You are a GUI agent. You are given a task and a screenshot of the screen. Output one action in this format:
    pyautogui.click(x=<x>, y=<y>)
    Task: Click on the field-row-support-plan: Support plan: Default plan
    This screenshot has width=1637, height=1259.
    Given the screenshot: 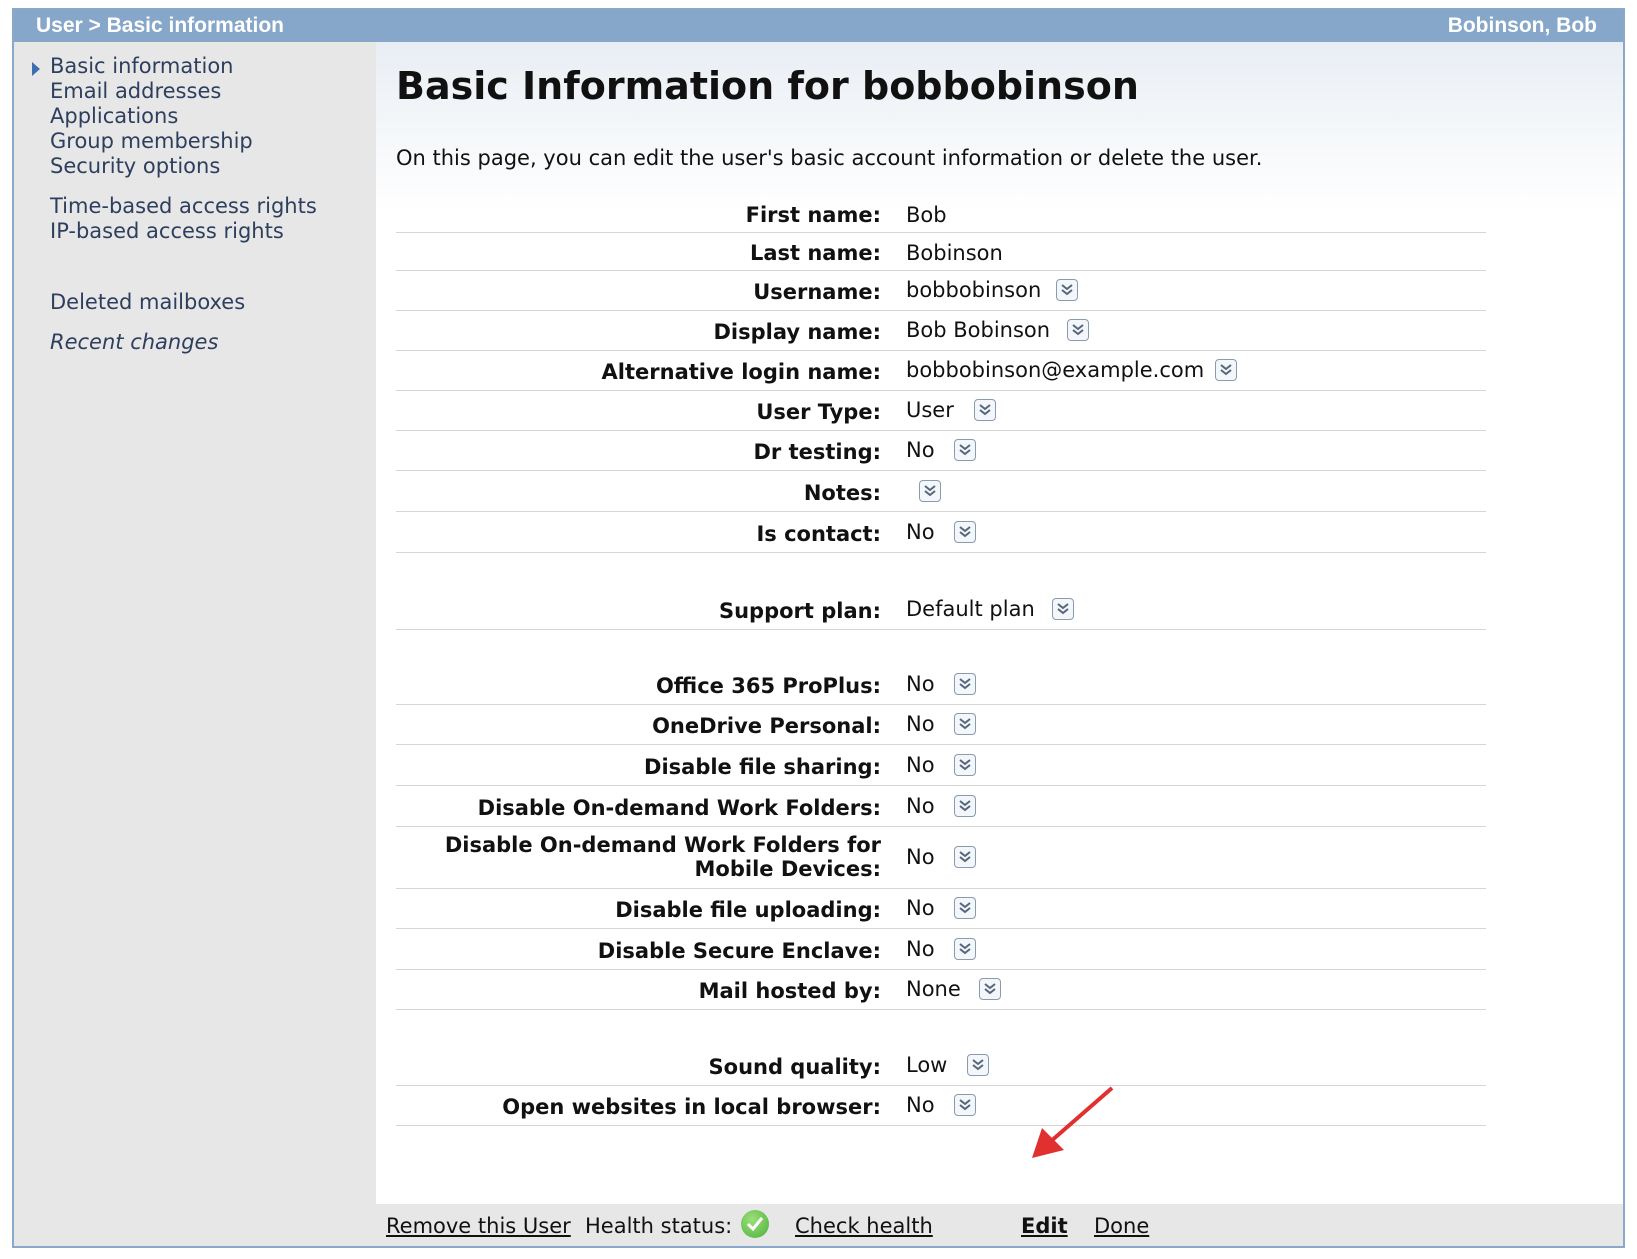 What is the action you would take?
    pyautogui.click(x=941, y=591)
    